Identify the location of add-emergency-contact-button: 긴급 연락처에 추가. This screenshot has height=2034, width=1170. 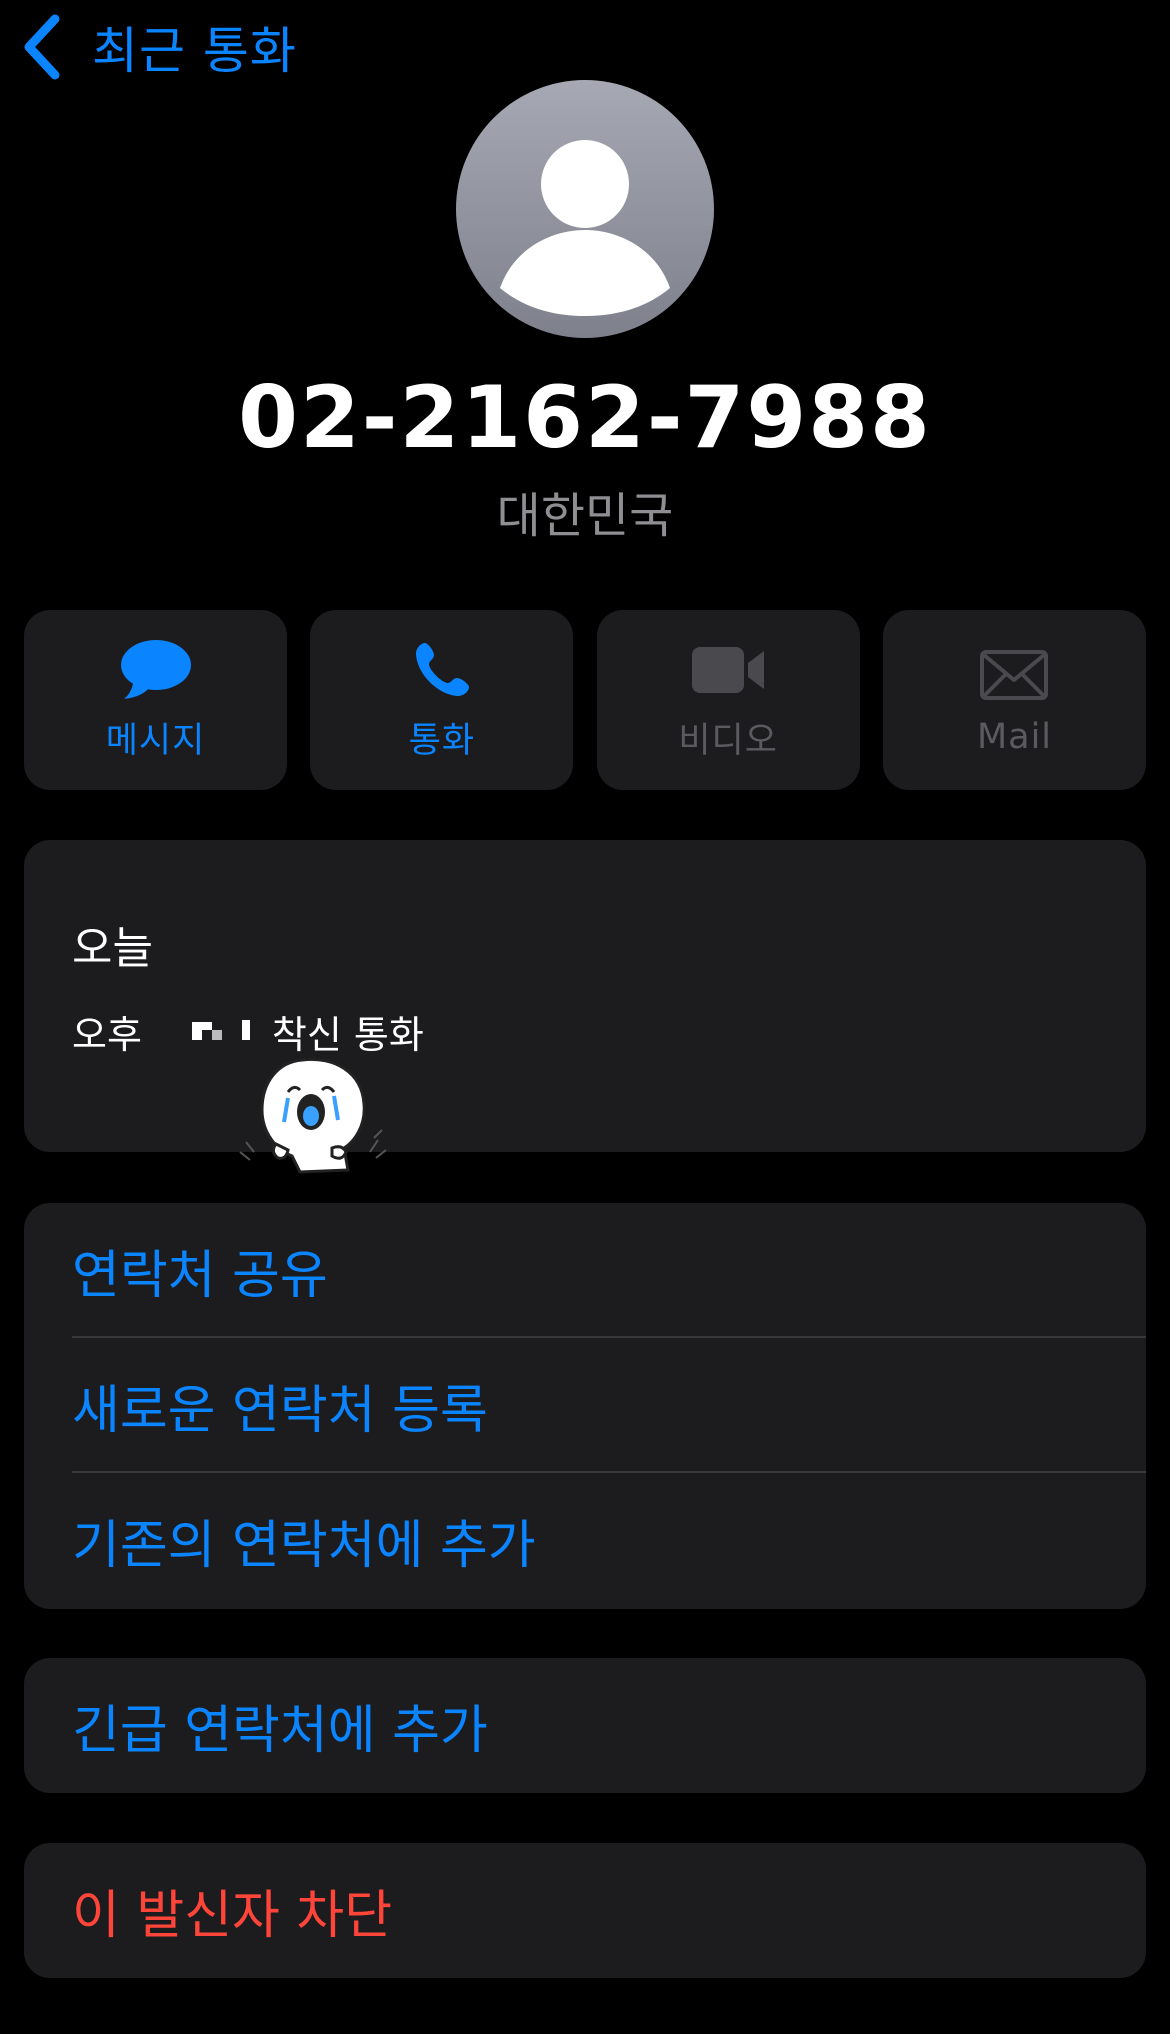
(585, 1725).